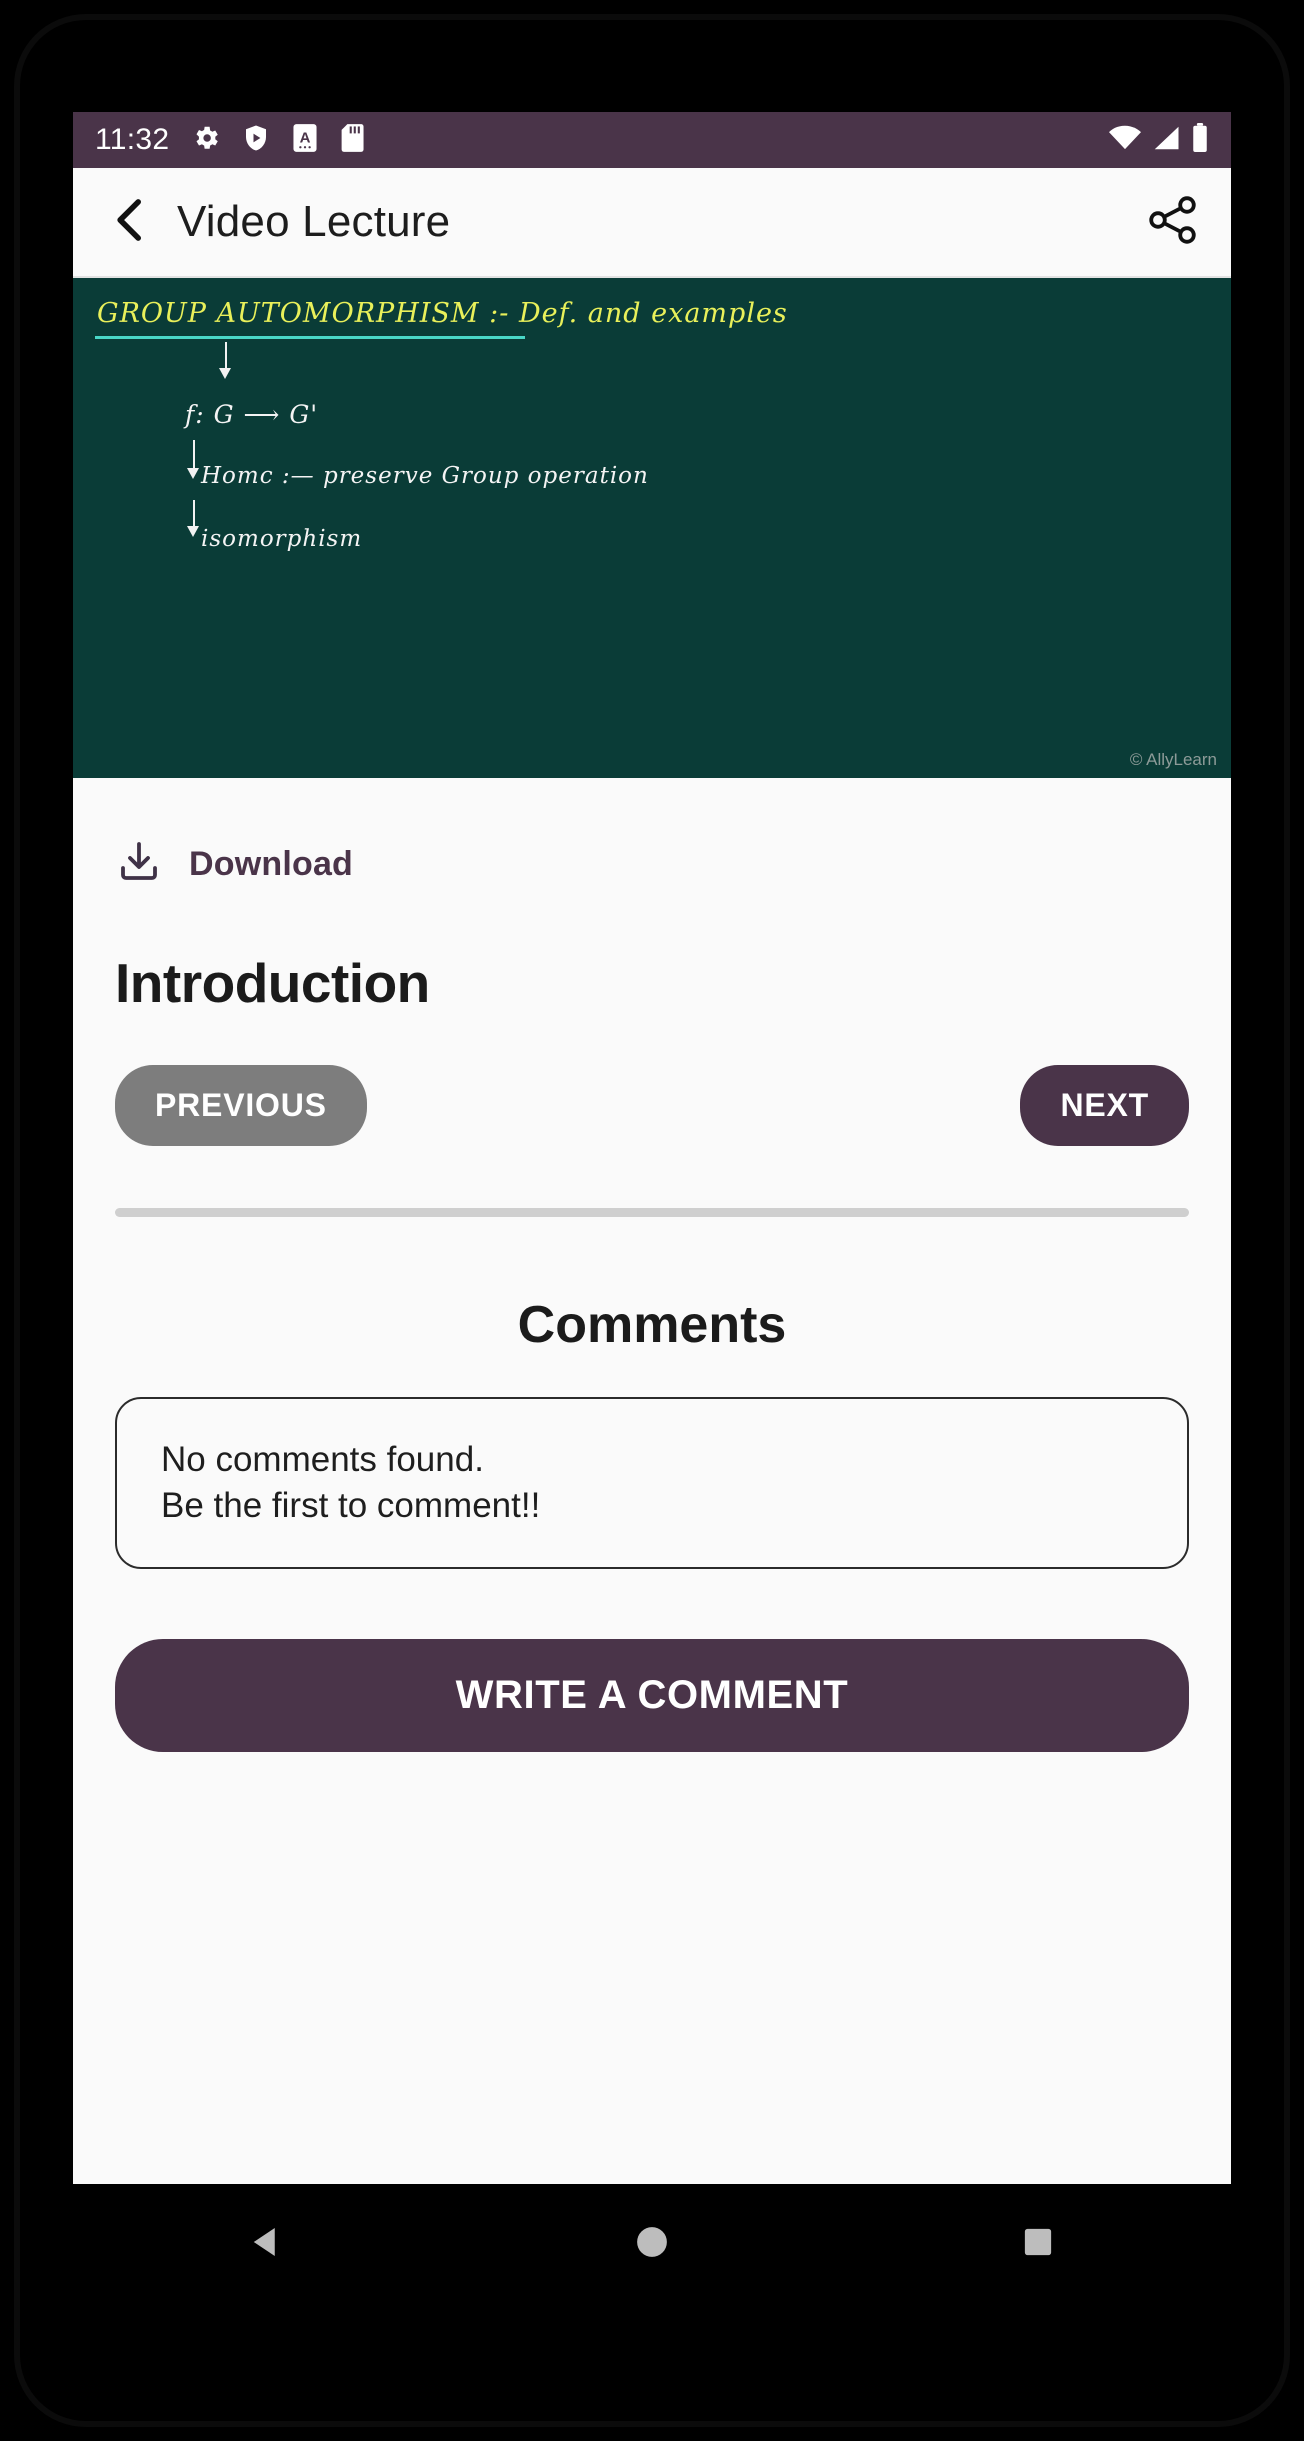 The image size is (1304, 2441). Describe the element at coordinates (314, 221) in the screenshot. I see `page-title: Video Lecture` at that location.